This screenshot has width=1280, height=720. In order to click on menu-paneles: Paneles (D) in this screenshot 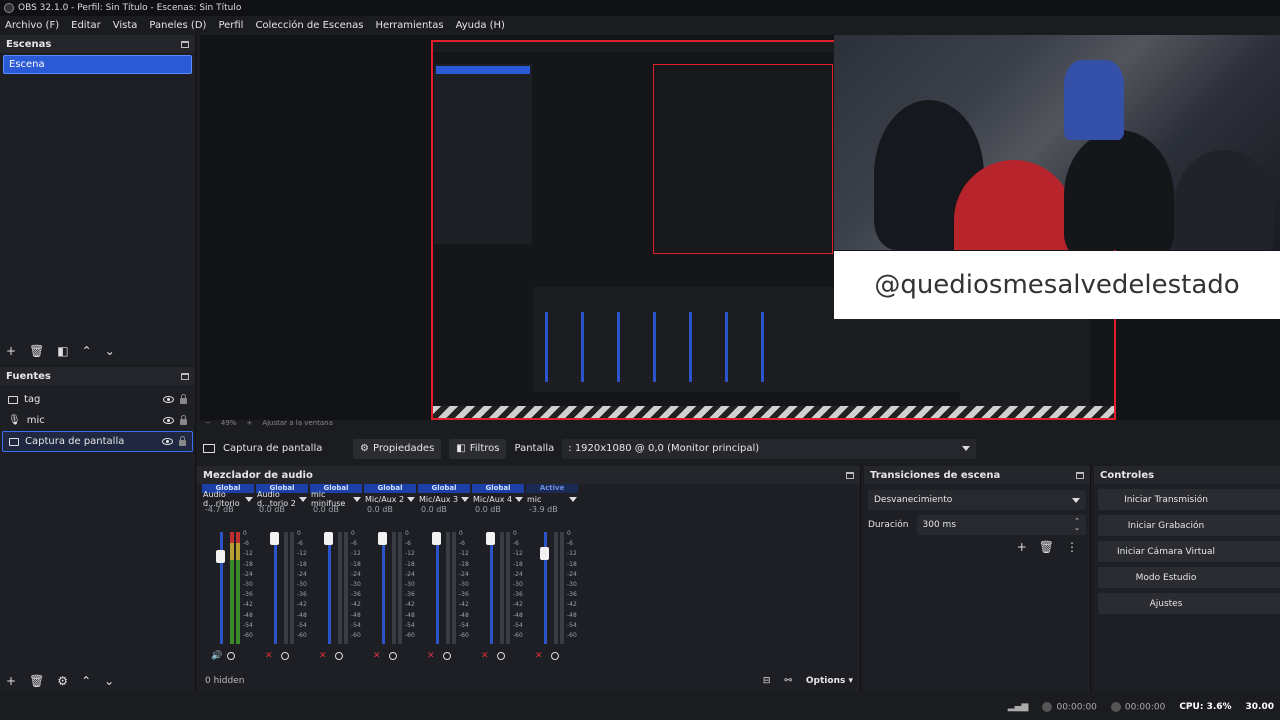, I will do `click(177, 25)`.